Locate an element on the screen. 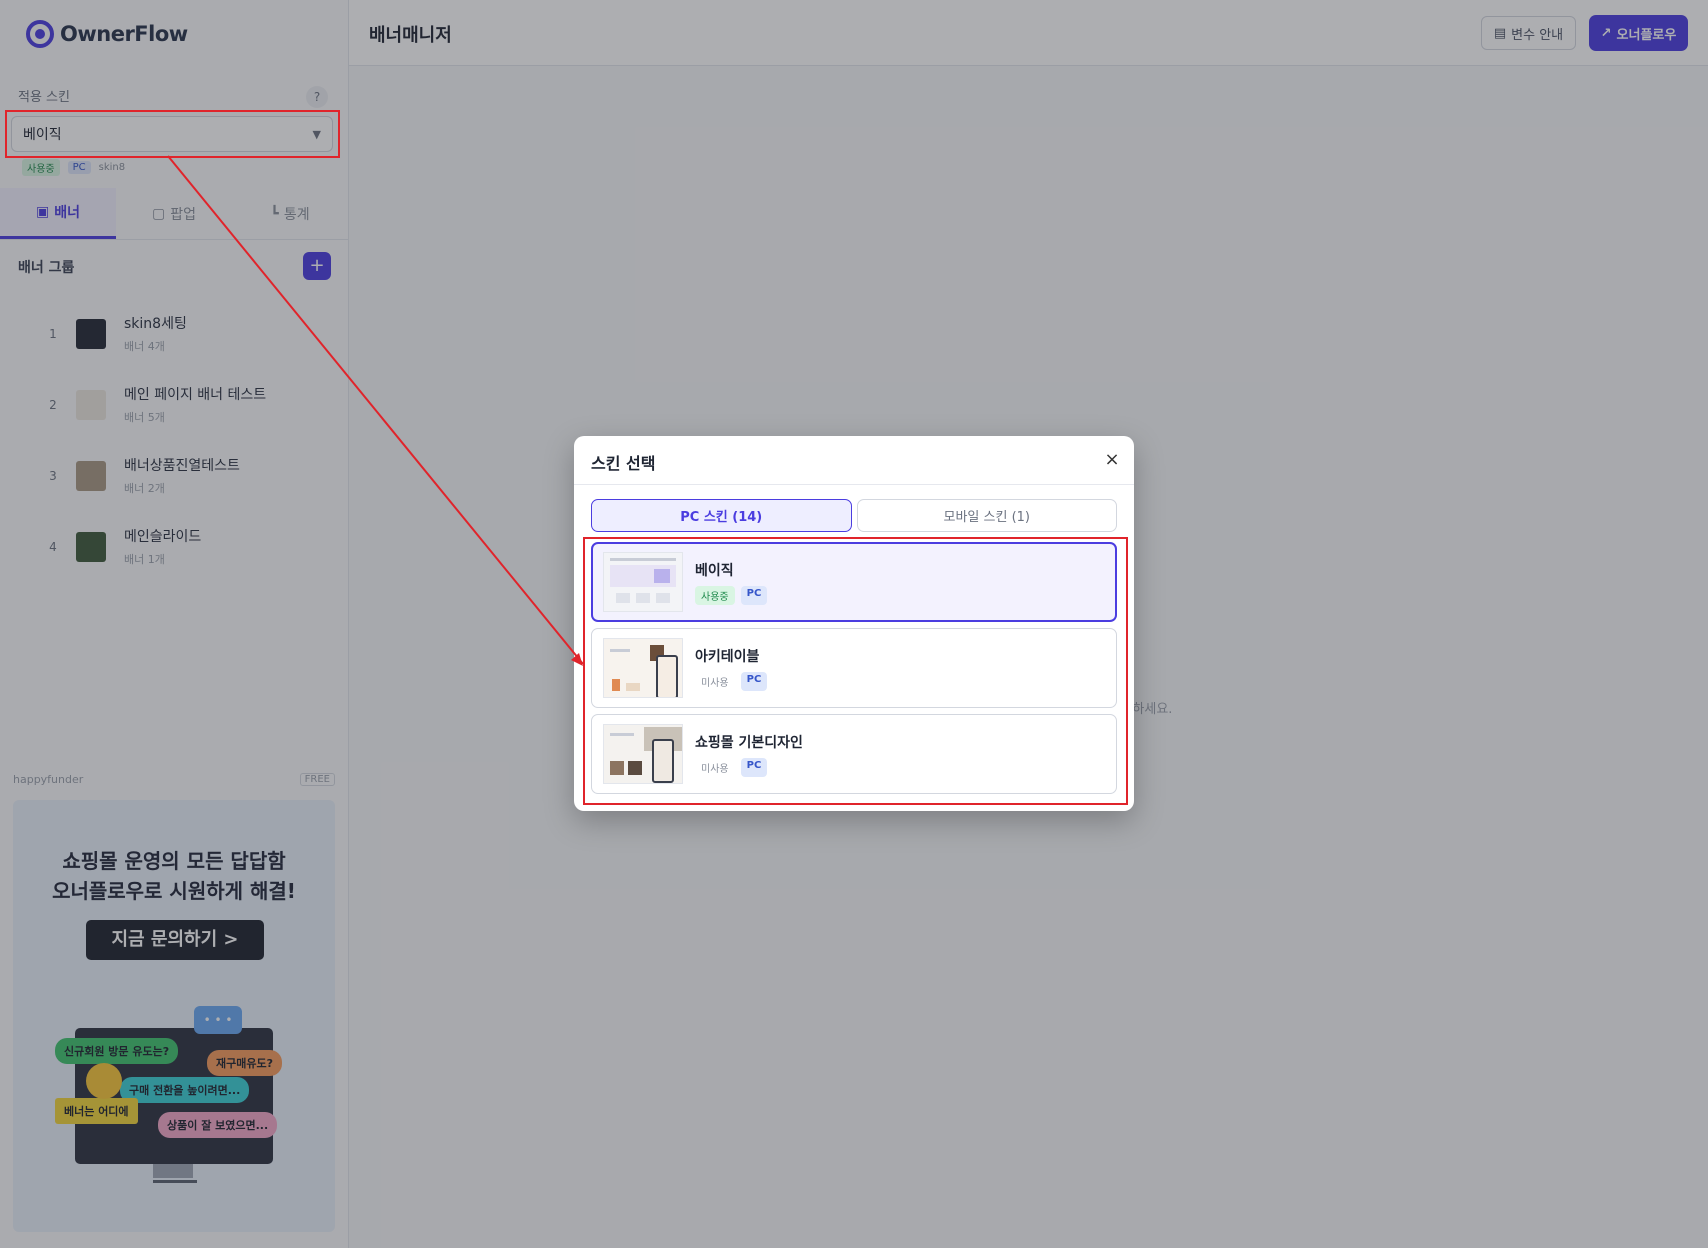 This screenshot has width=1708, height=1248. close-icon: × is located at coordinates (1112, 460).